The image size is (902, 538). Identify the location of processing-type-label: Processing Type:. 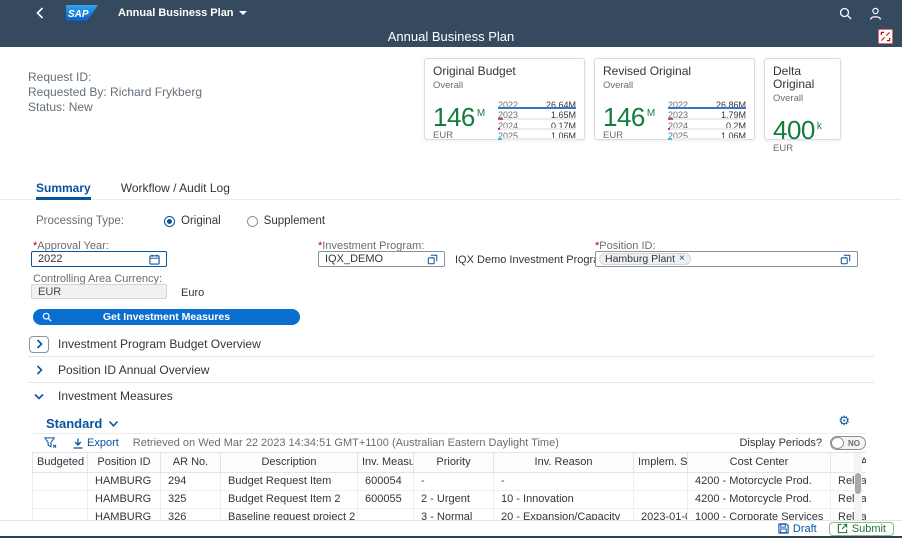
(80, 221).